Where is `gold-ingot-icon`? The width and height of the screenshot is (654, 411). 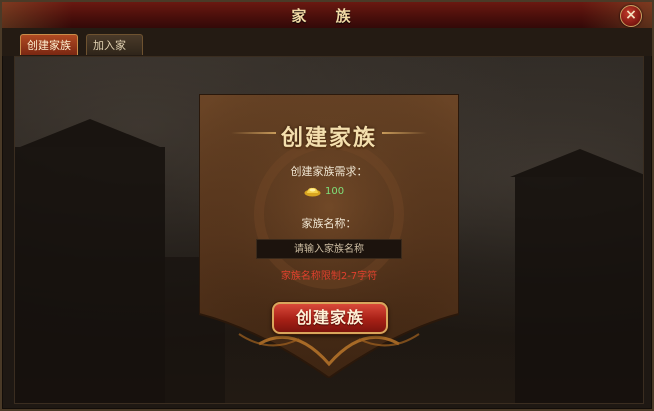
gold-ingot-icon is located at coordinates (312, 191).